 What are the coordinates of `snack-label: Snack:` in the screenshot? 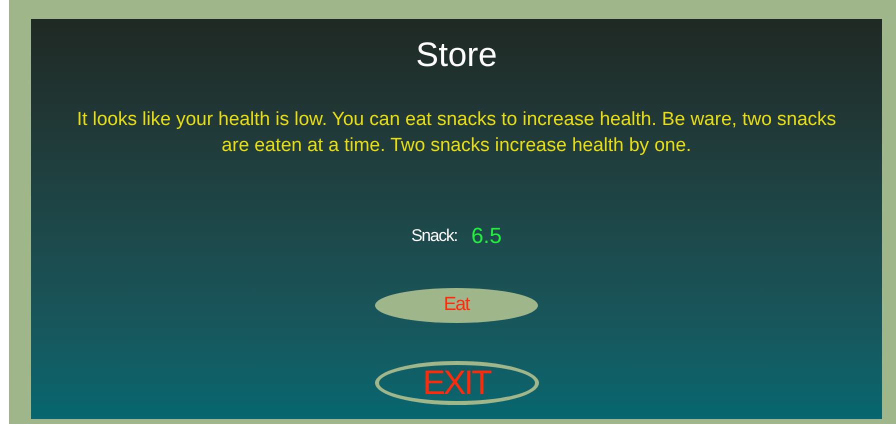 It's located at (434, 235).